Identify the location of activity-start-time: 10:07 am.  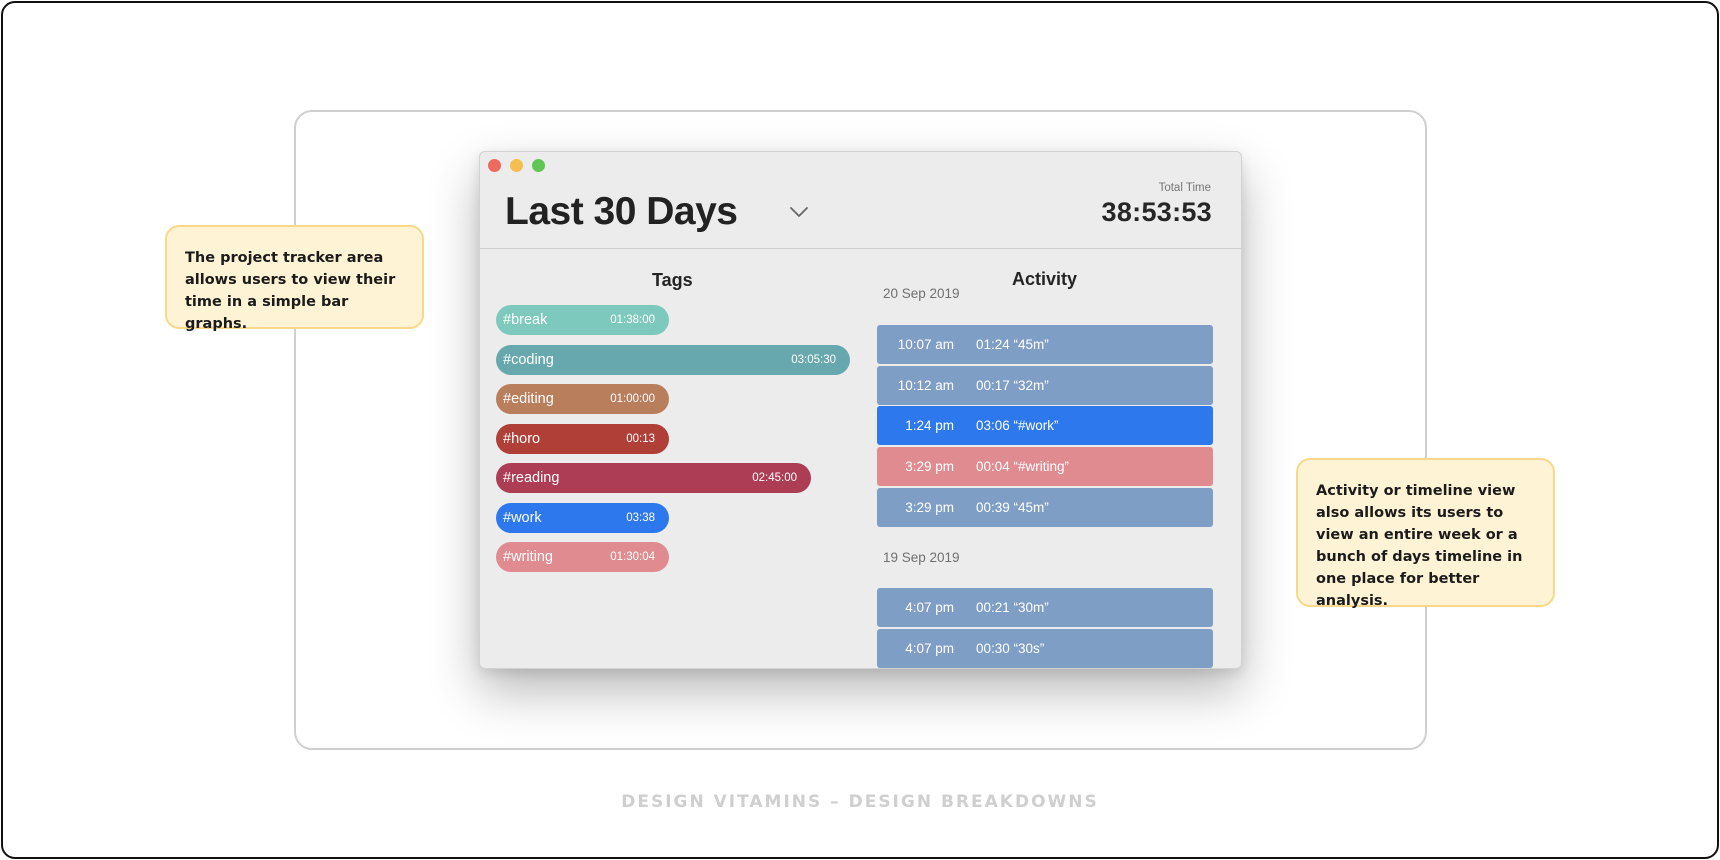
(925, 344).